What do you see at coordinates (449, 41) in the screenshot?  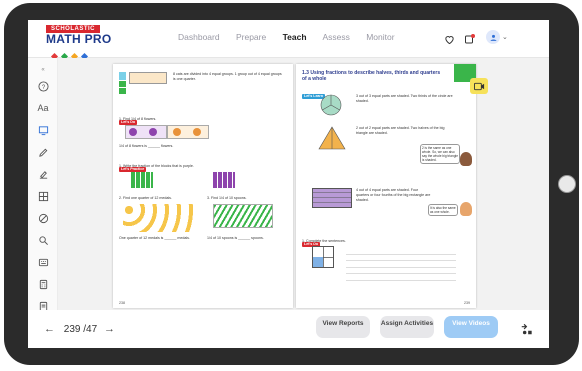 I see `heart-icon` at bounding box center [449, 41].